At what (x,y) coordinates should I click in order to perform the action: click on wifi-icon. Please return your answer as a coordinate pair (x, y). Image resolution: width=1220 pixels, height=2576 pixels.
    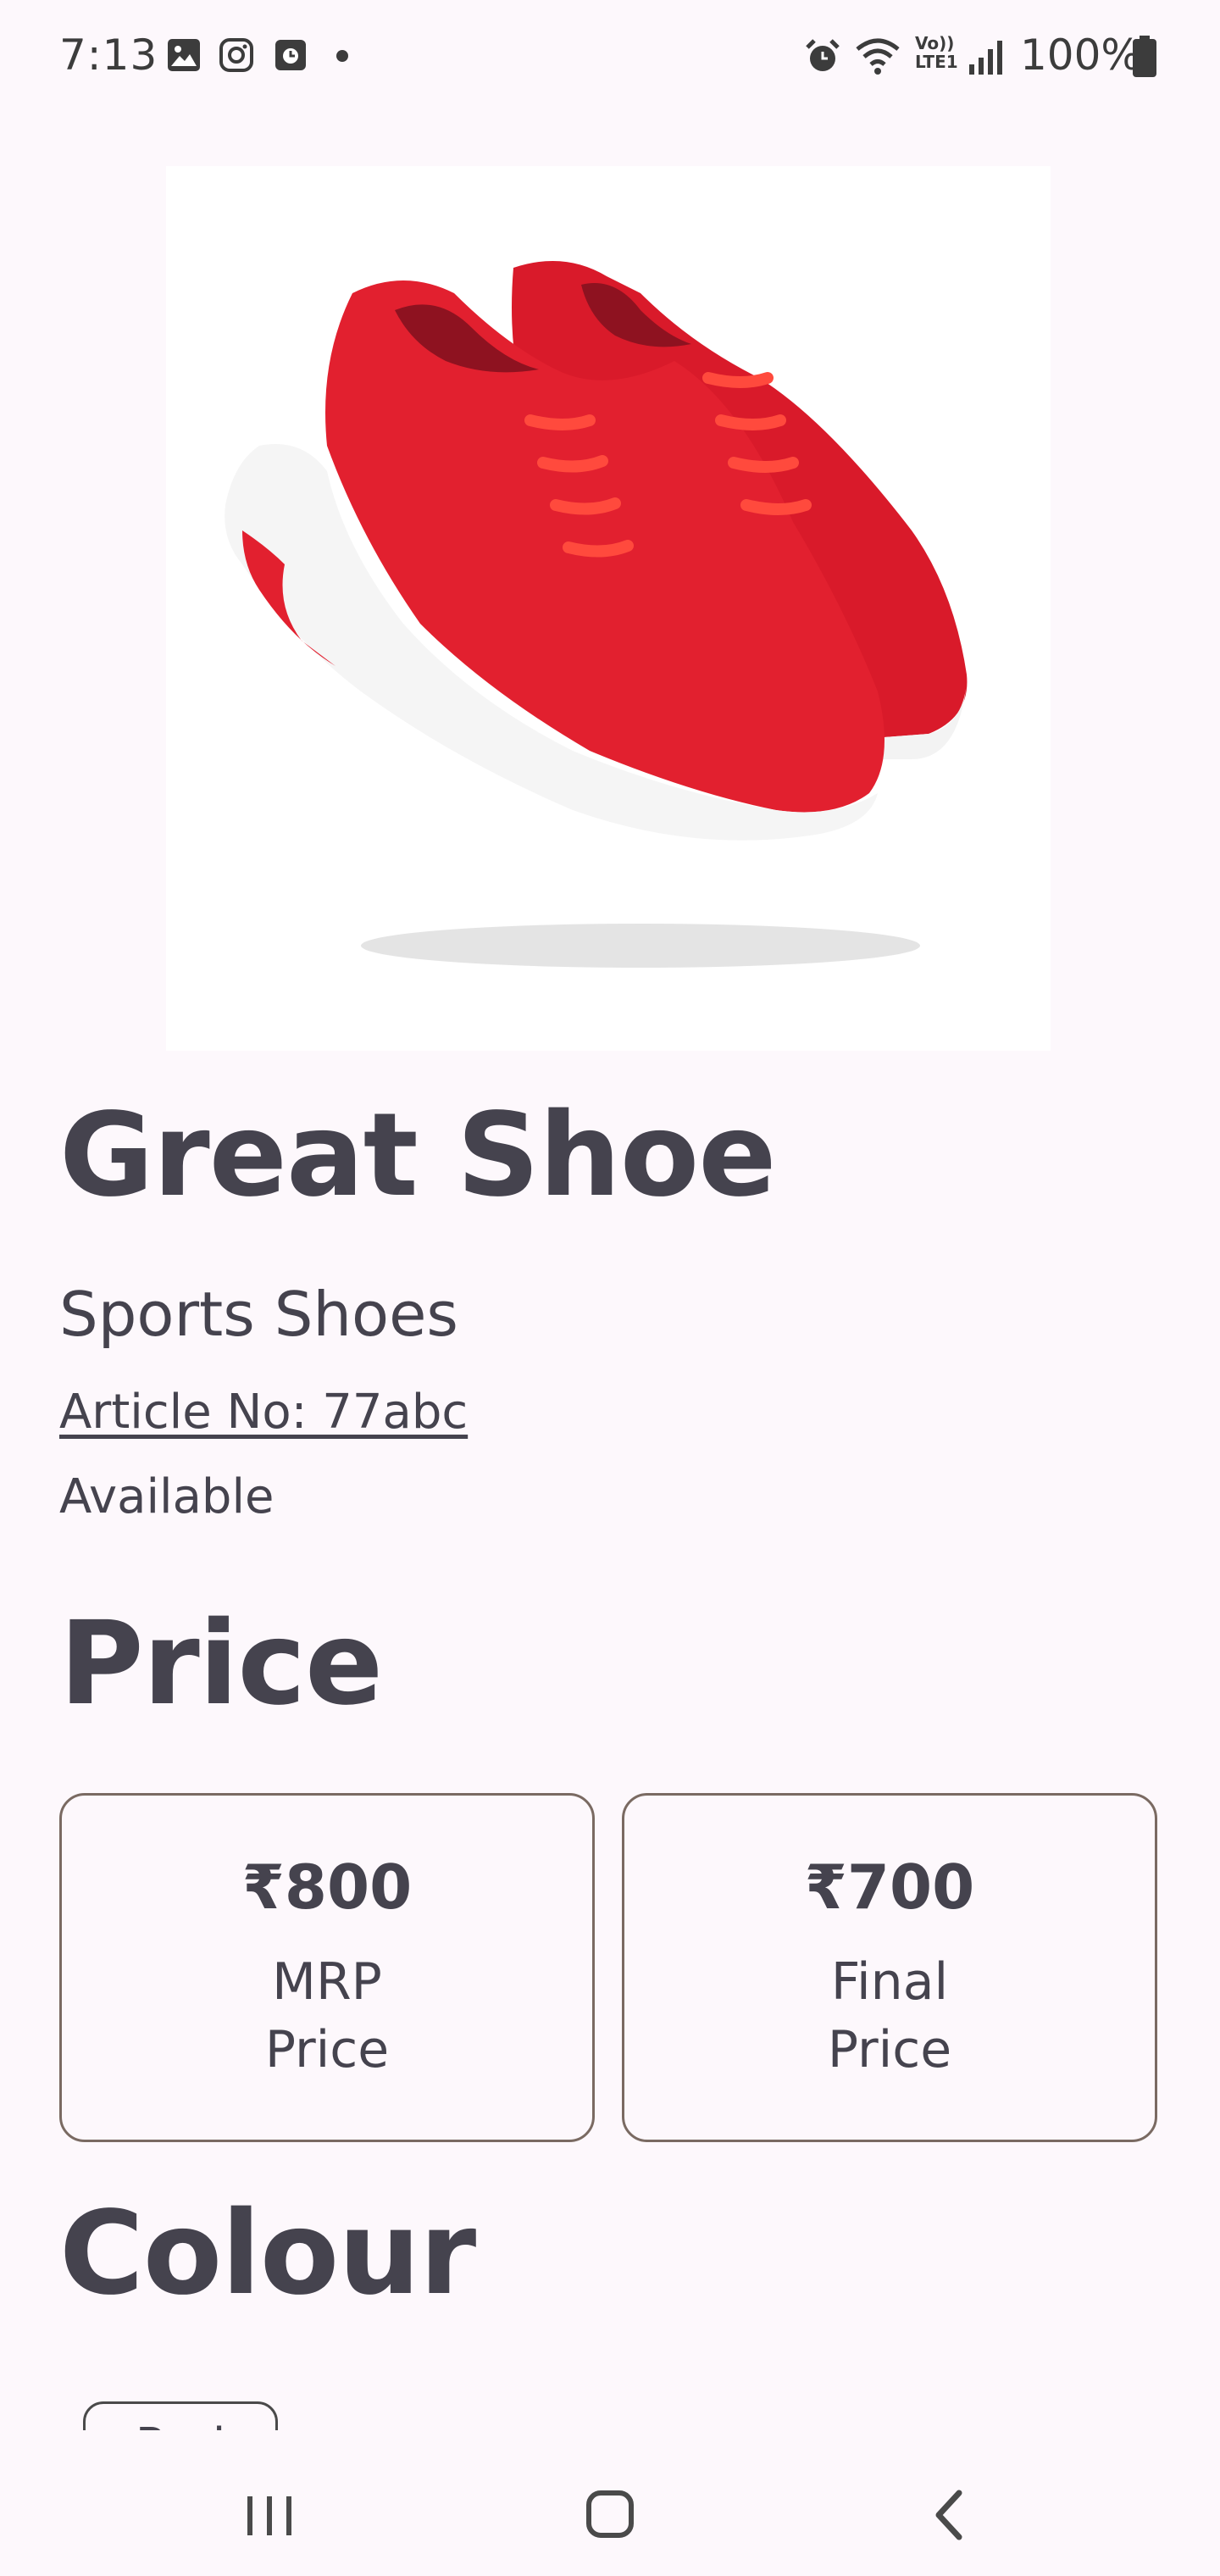
    Looking at the image, I should click on (877, 58).